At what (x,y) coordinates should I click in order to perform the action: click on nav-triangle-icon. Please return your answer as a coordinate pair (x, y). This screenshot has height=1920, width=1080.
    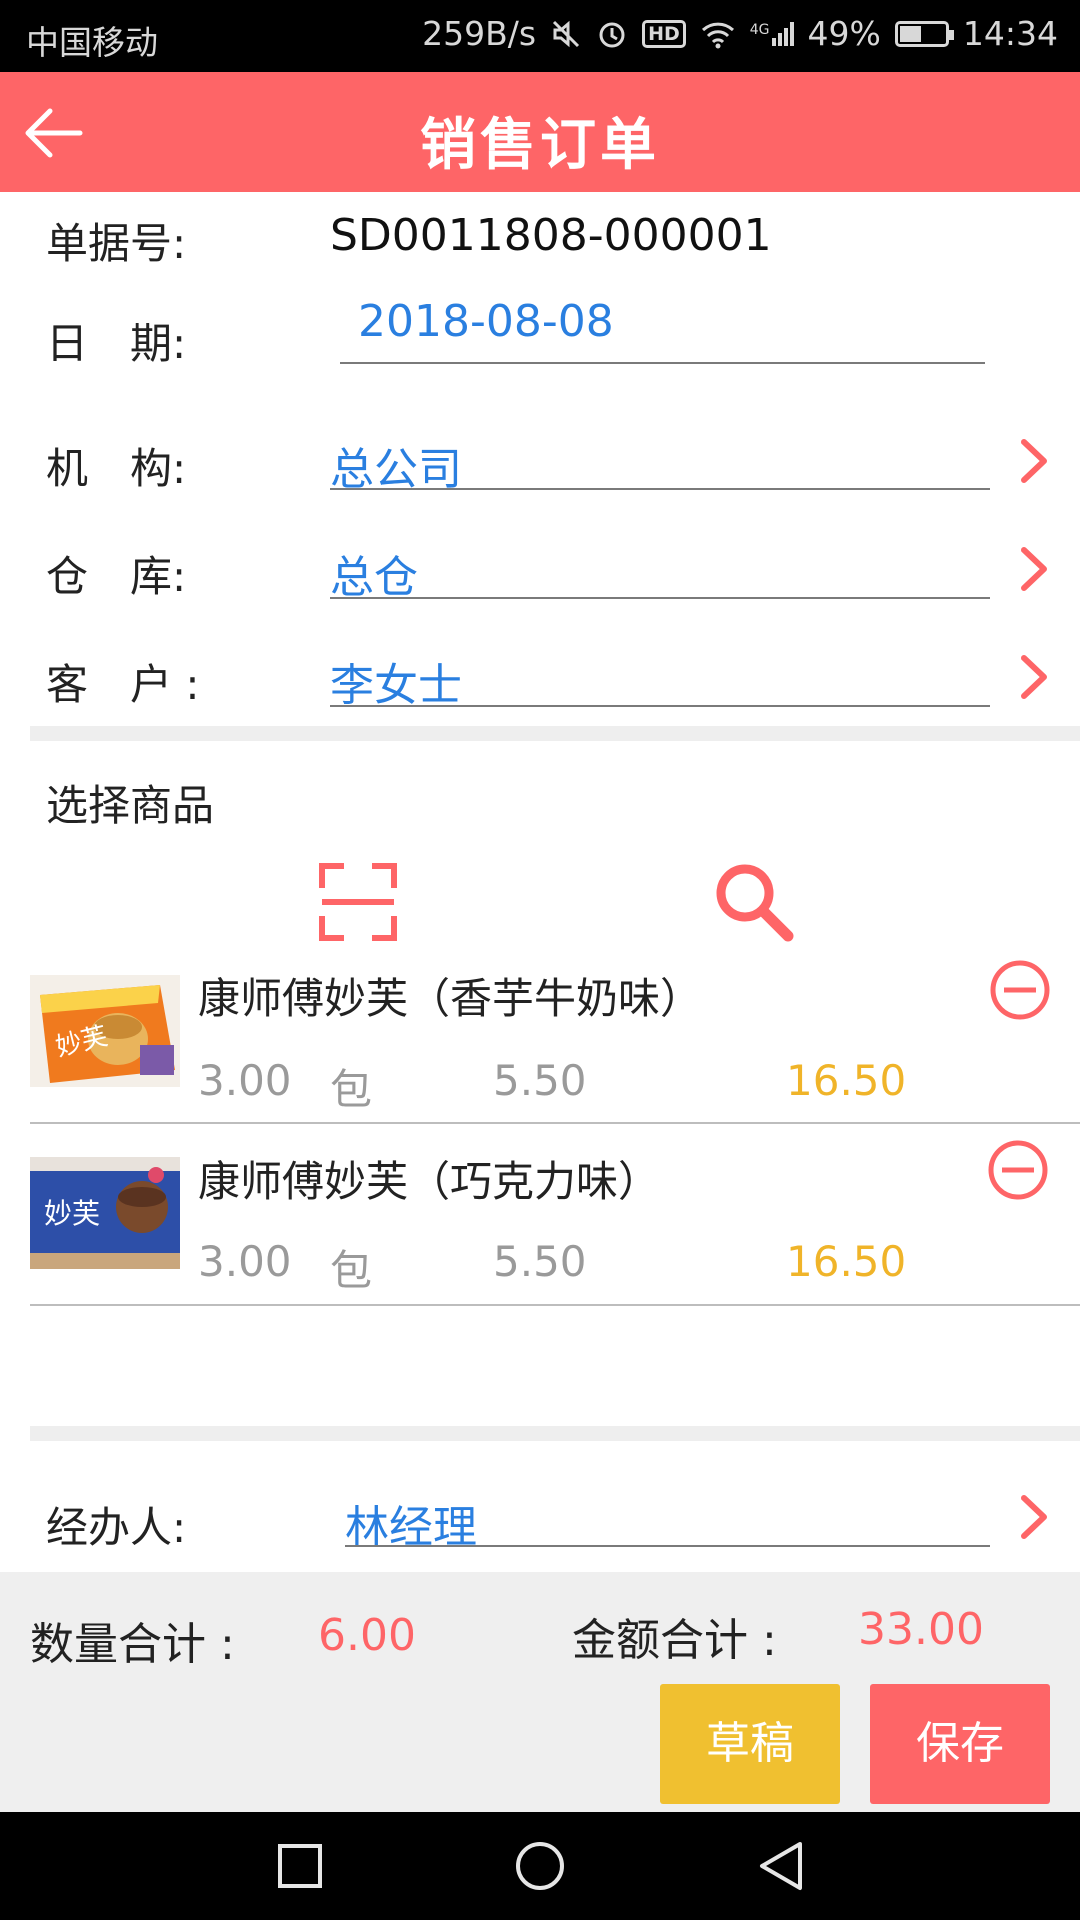
    Looking at the image, I should click on (782, 1866).